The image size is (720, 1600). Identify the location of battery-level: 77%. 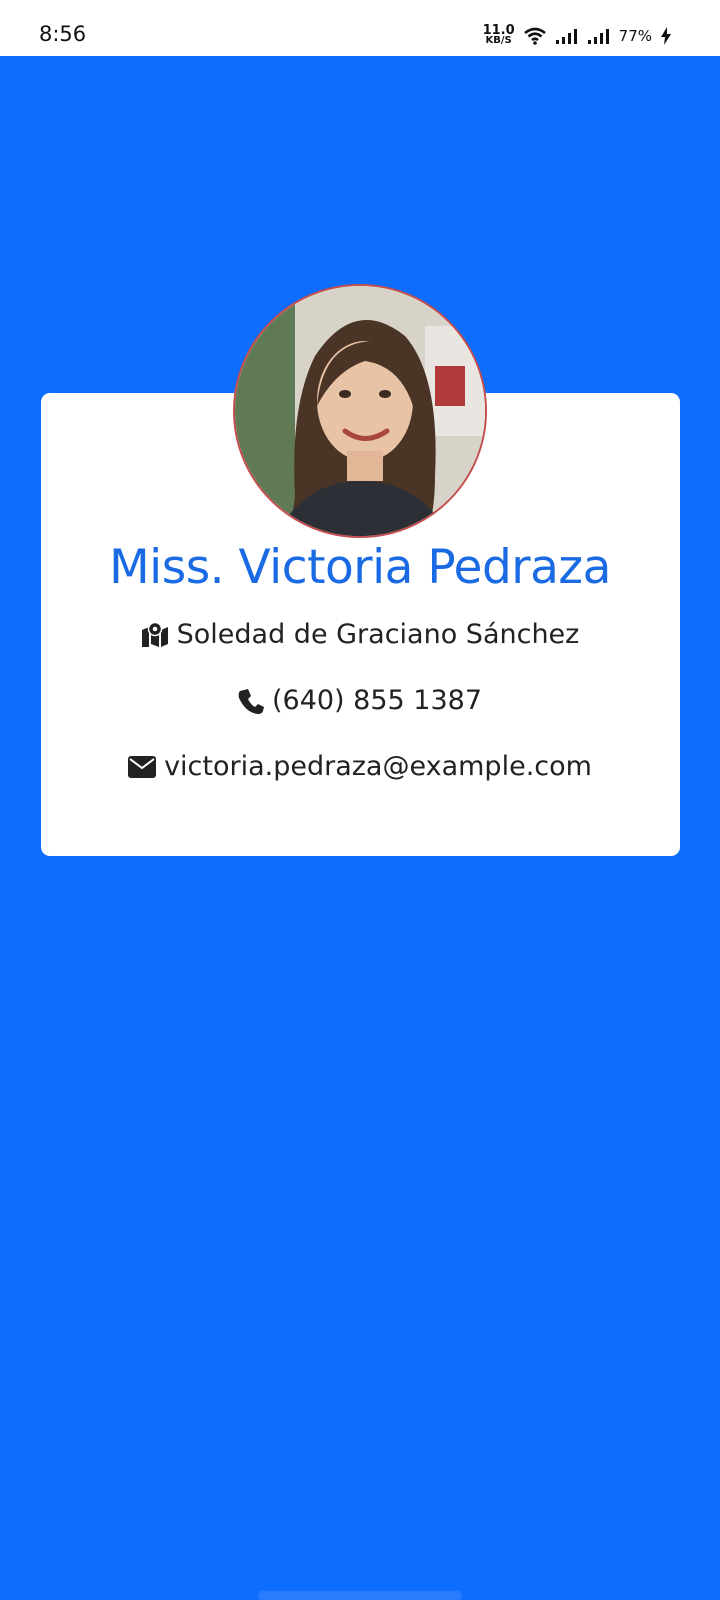
(635, 36).